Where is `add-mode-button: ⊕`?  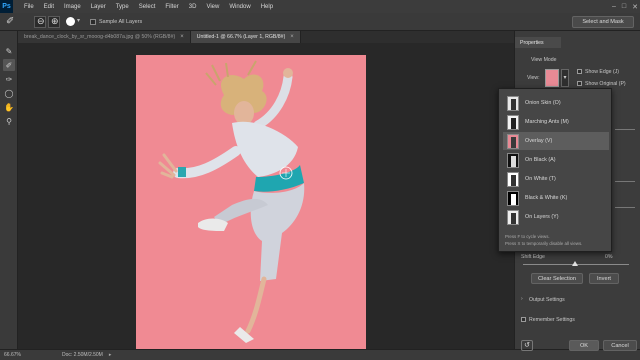 add-mode-button: ⊕ is located at coordinates (54, 22).